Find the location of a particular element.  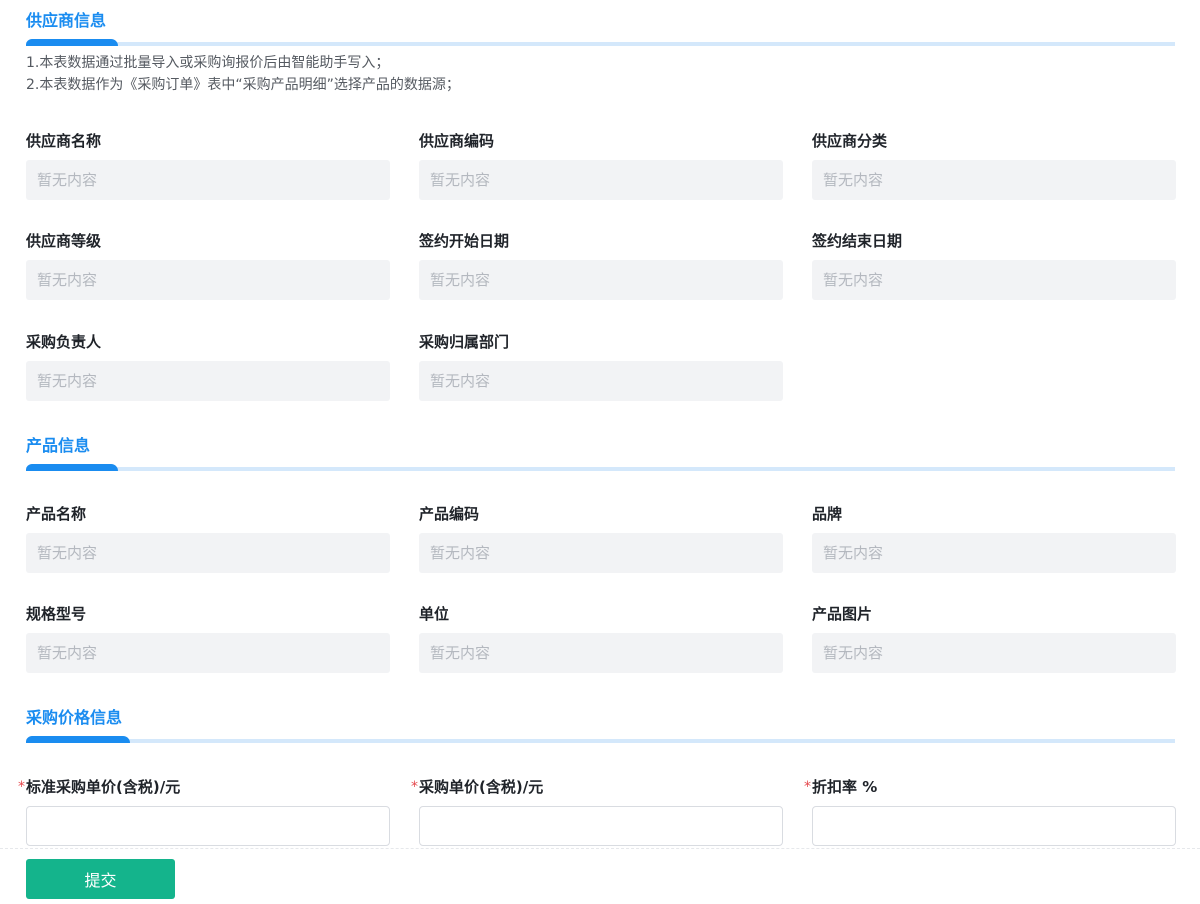

section-title-price: 采购价格信息 is located at coordinates (74, 717).